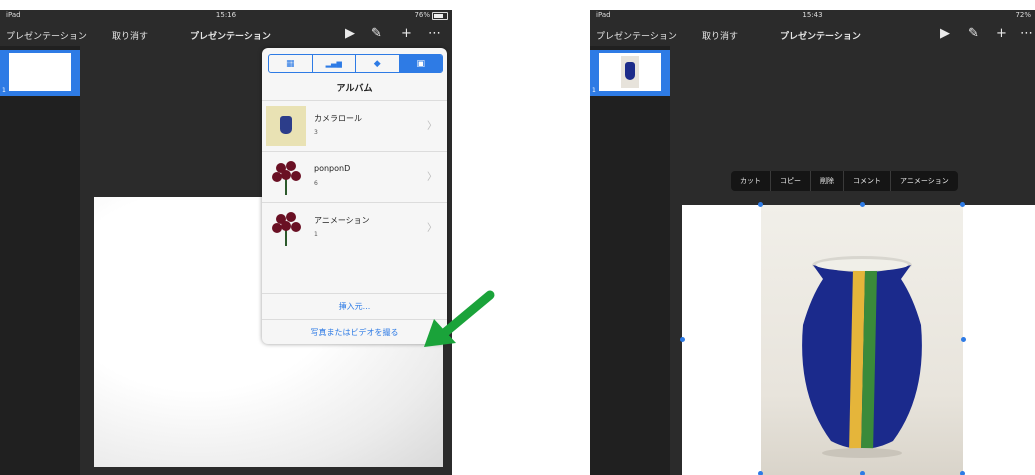  Describe the element at coordinates (316, 183) in the screenshot. I see `album-count: 6` at that location.